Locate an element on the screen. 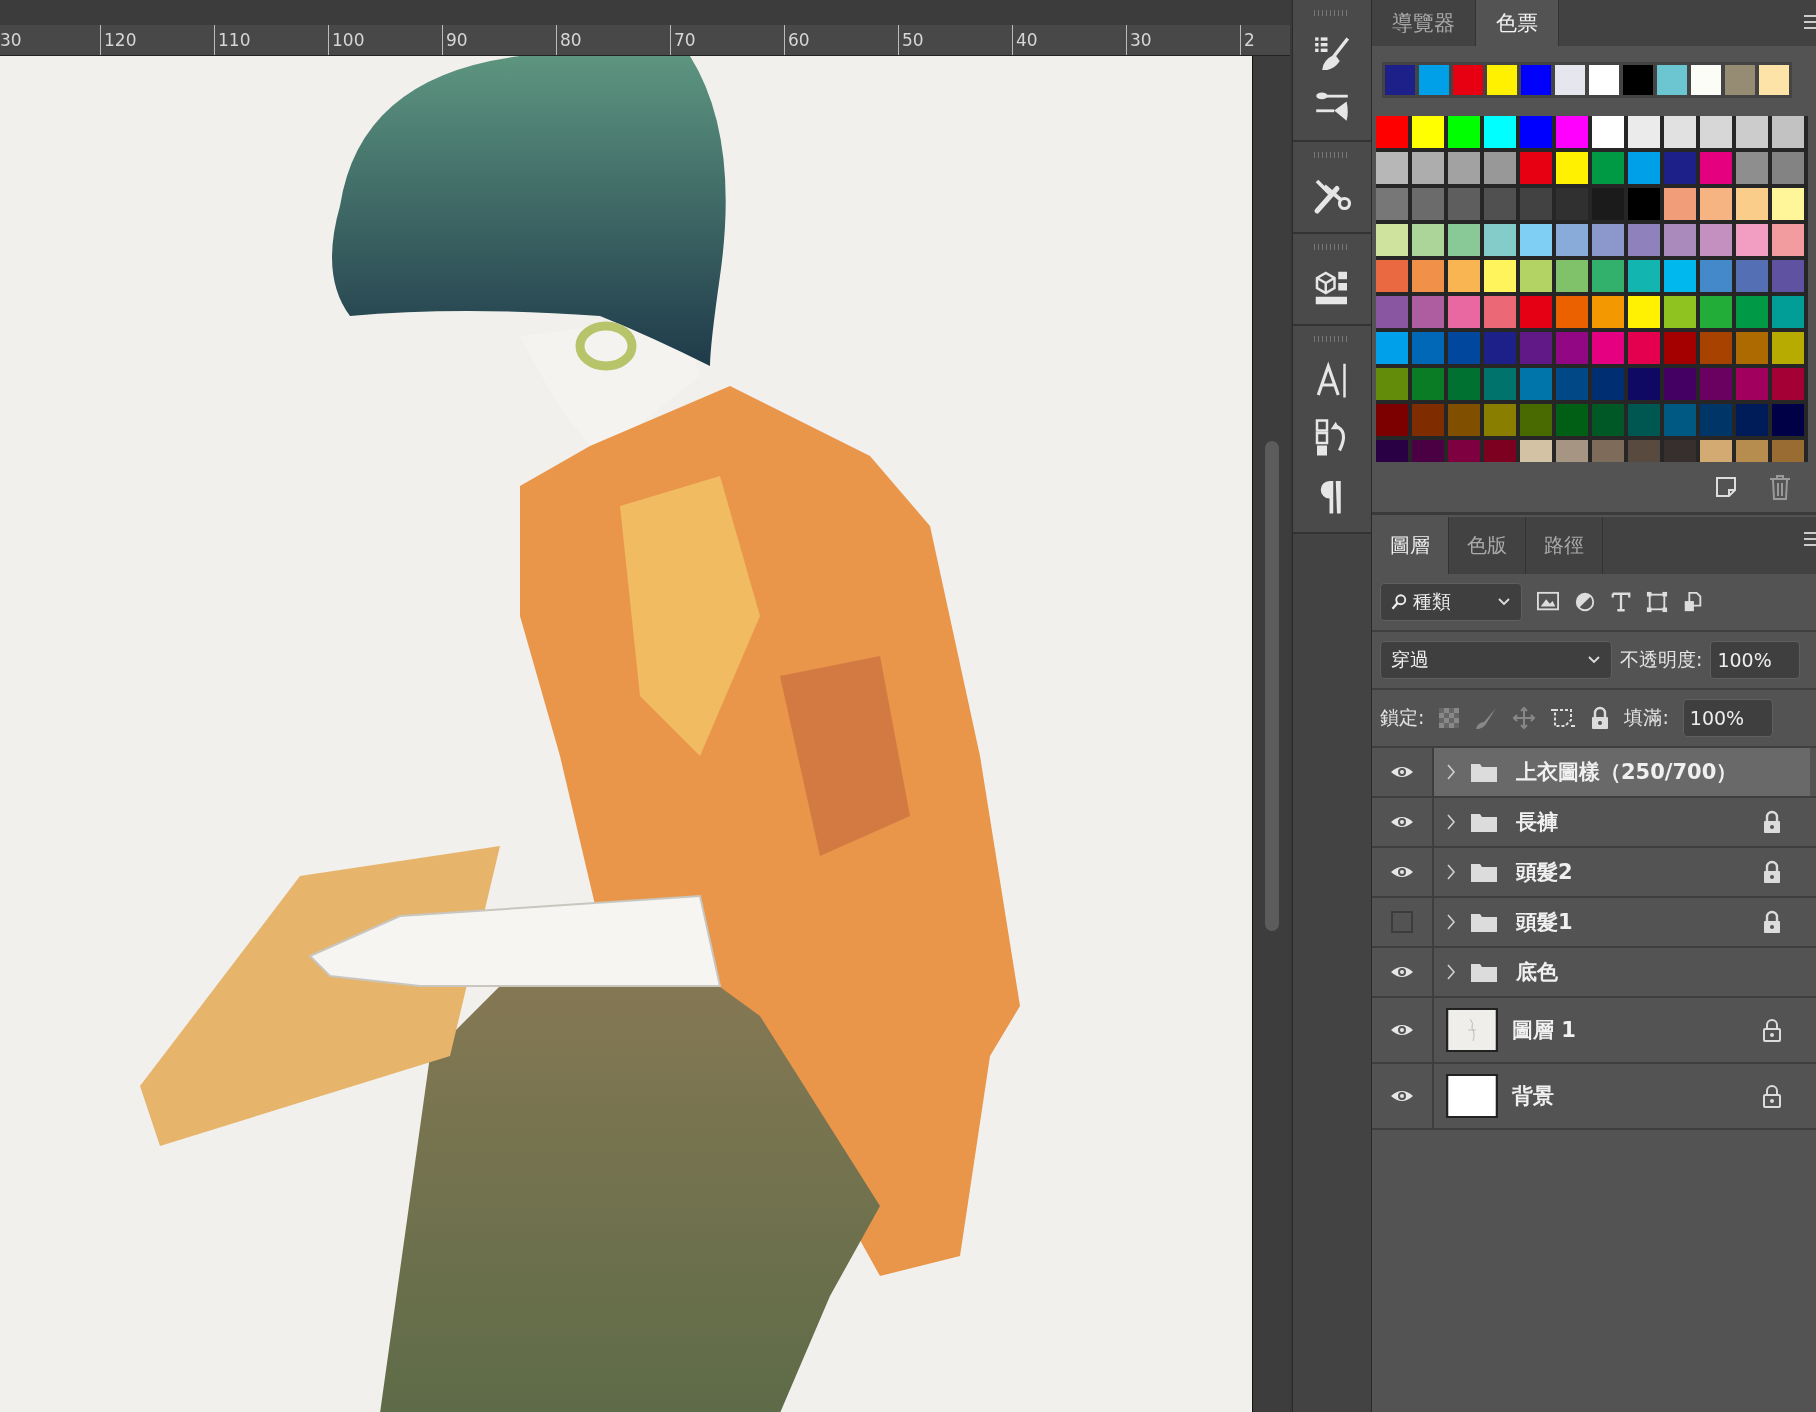  layer-row: 頭髮2 is located at coordinates (1622, 872).